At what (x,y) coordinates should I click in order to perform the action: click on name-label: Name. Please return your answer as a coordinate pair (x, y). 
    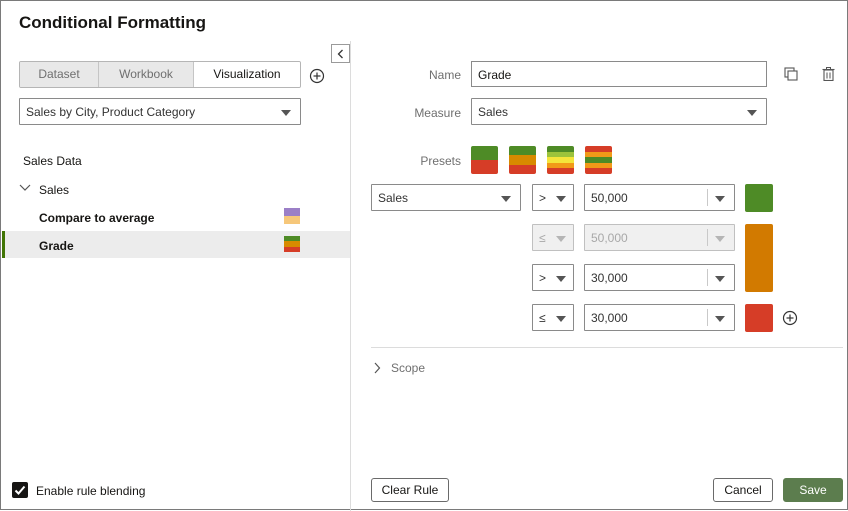
    Looking at the image, I should click on (444, 75).